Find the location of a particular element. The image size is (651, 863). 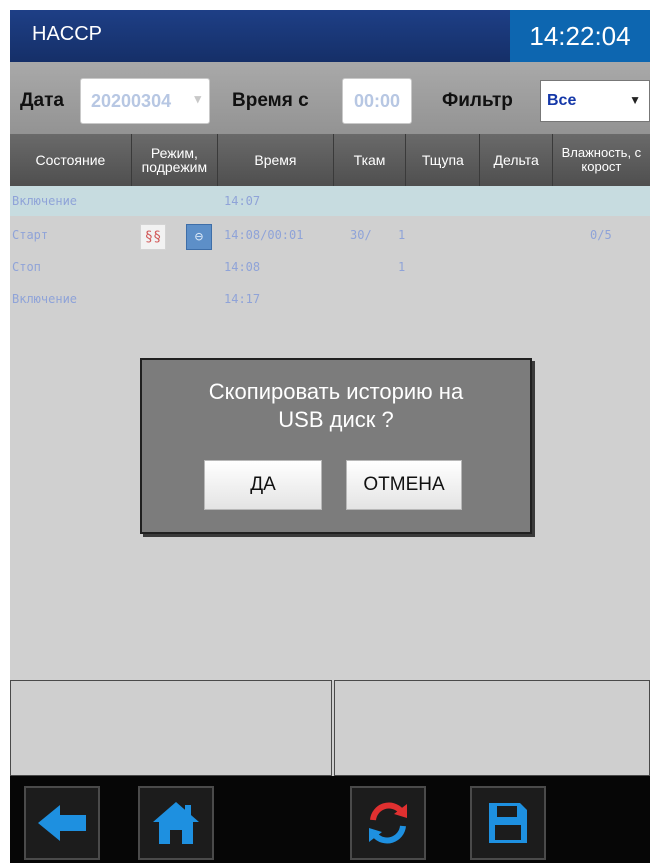

dropdown-arrow-icon: ▼ is located at coordinates (635, 100).